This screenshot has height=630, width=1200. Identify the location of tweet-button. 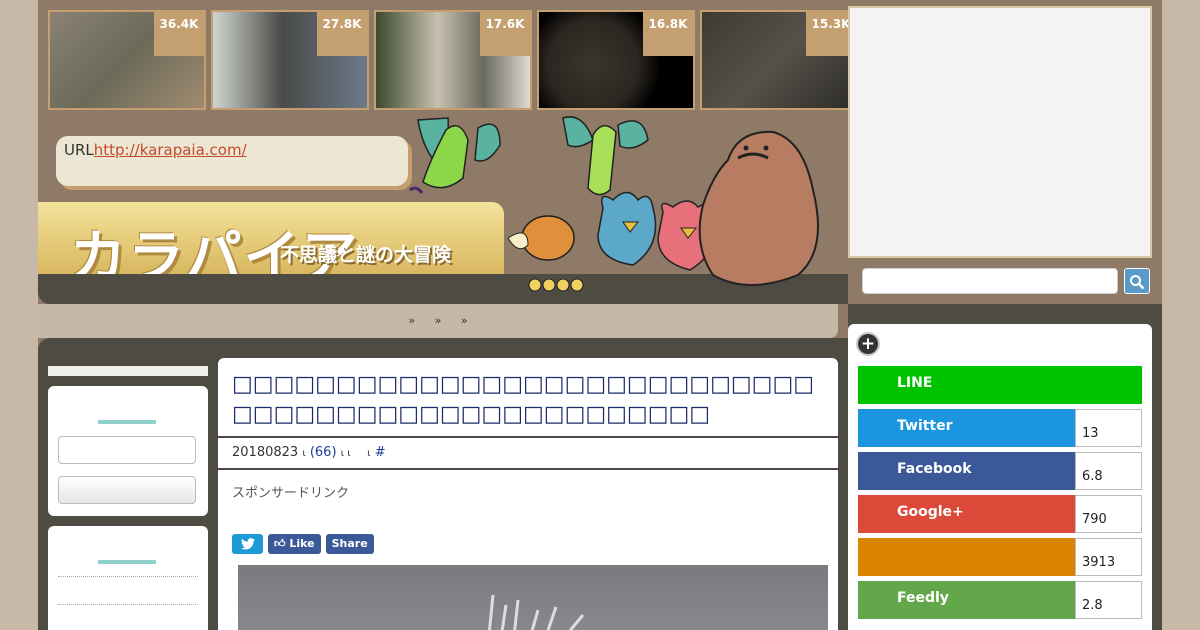
(247, 544).